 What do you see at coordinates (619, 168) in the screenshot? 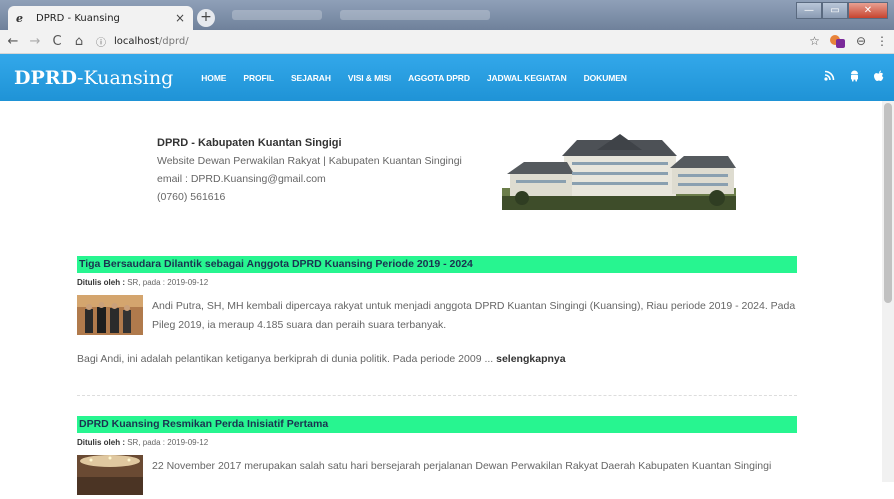
I see `dprd-building-photo` at bounding box center [619, 168].